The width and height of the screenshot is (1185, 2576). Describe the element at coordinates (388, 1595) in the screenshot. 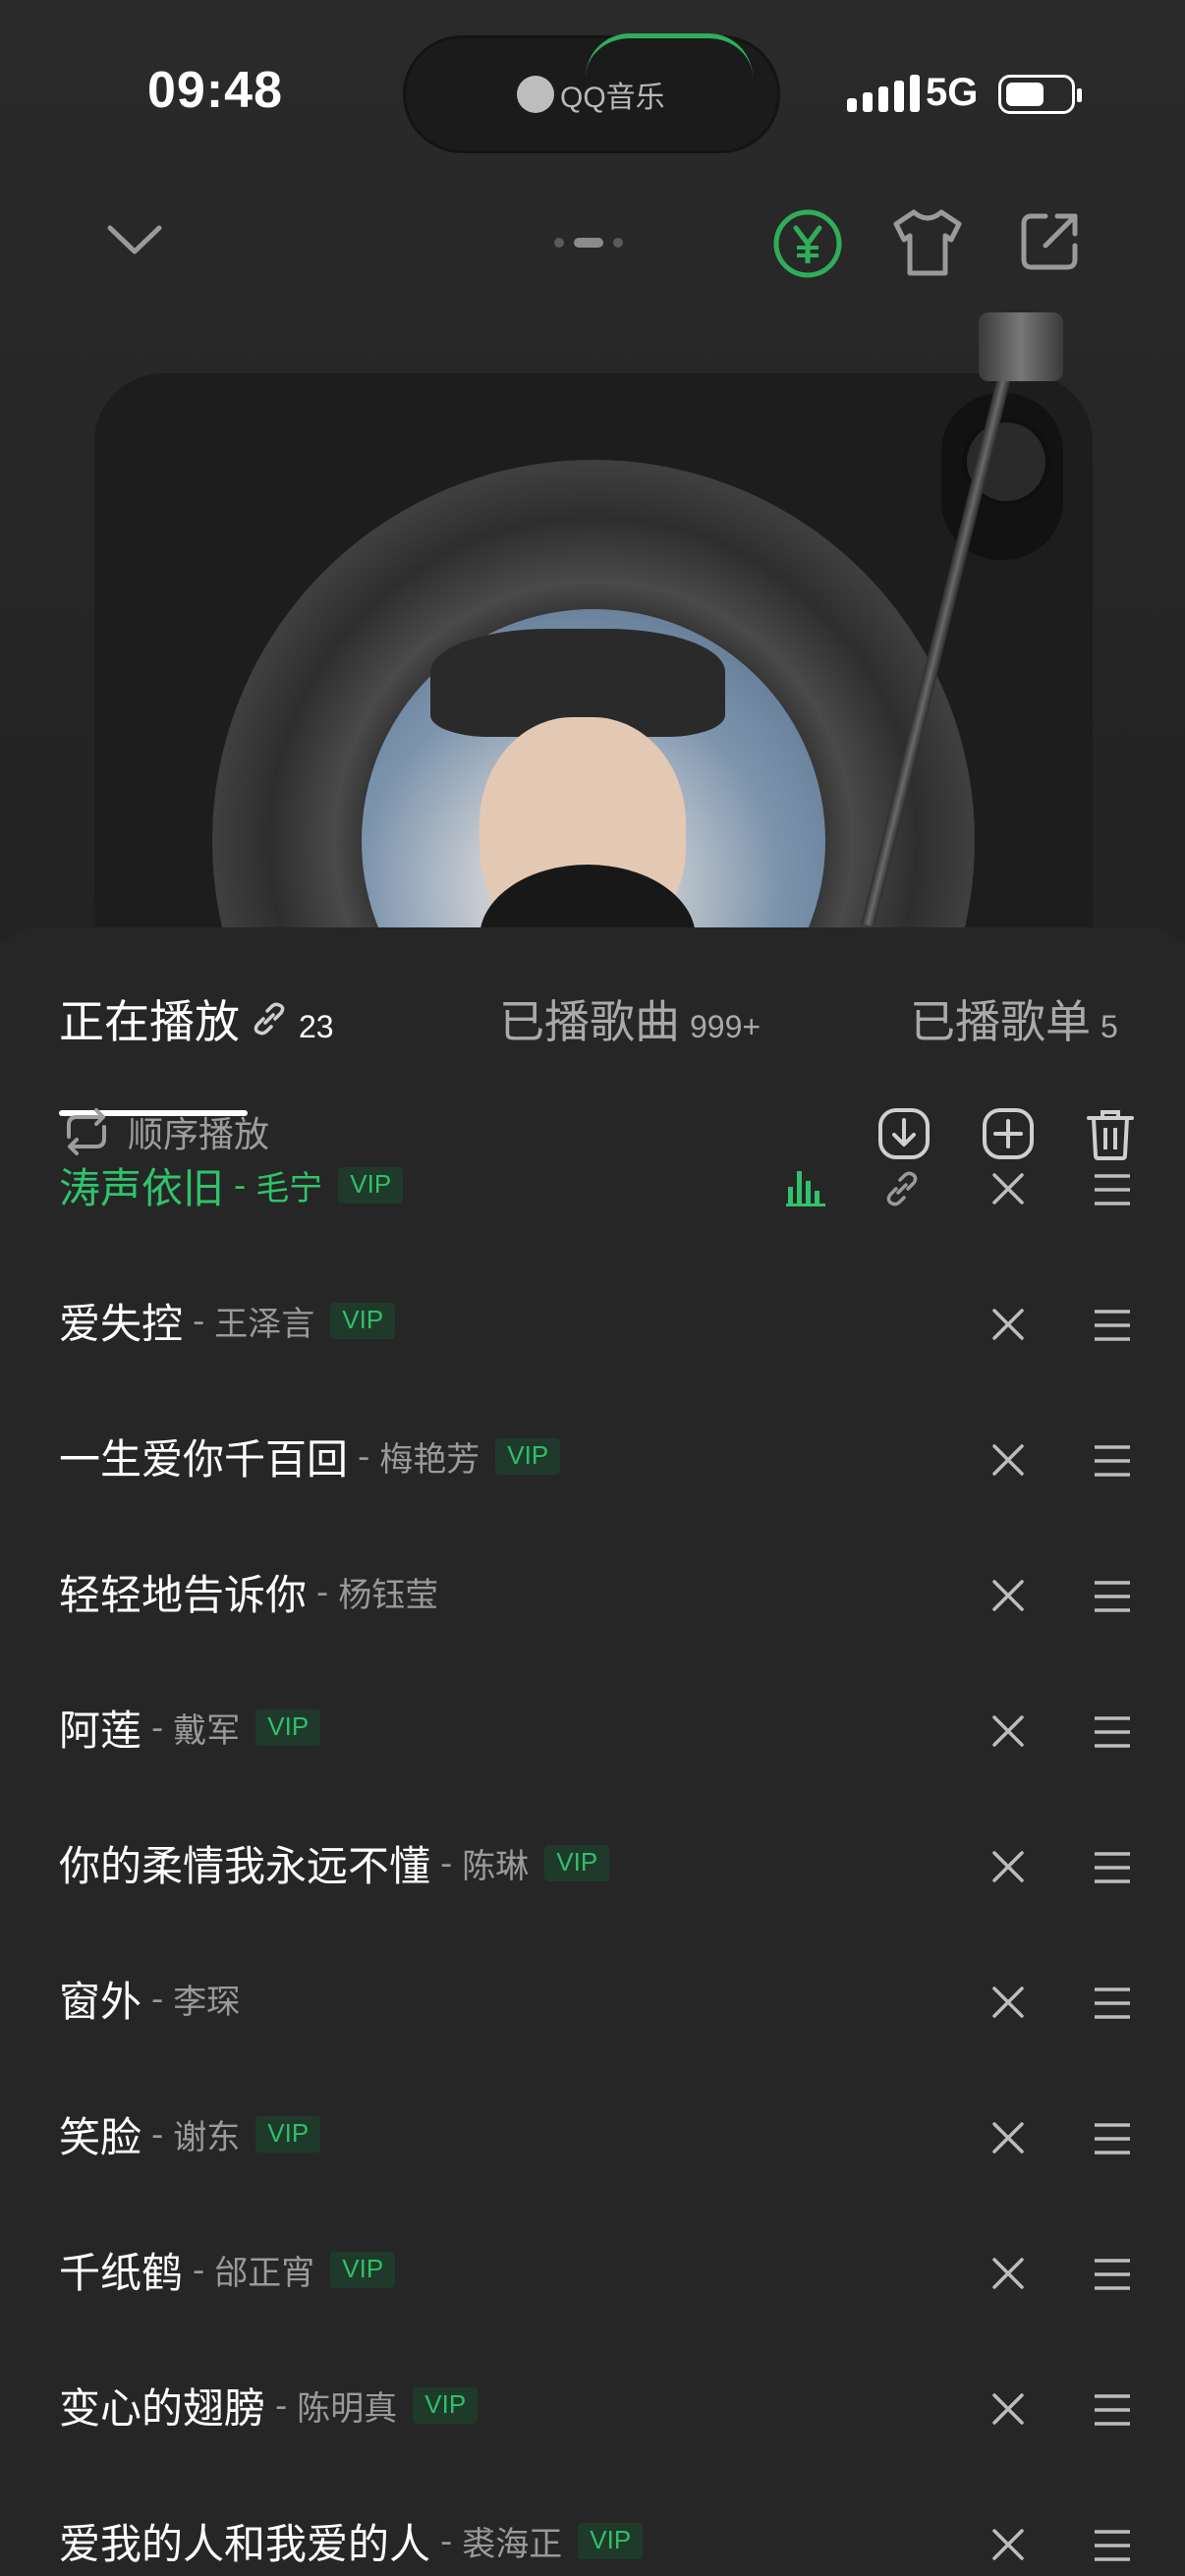

I see `artist-name: 杨钰莹` at that location.